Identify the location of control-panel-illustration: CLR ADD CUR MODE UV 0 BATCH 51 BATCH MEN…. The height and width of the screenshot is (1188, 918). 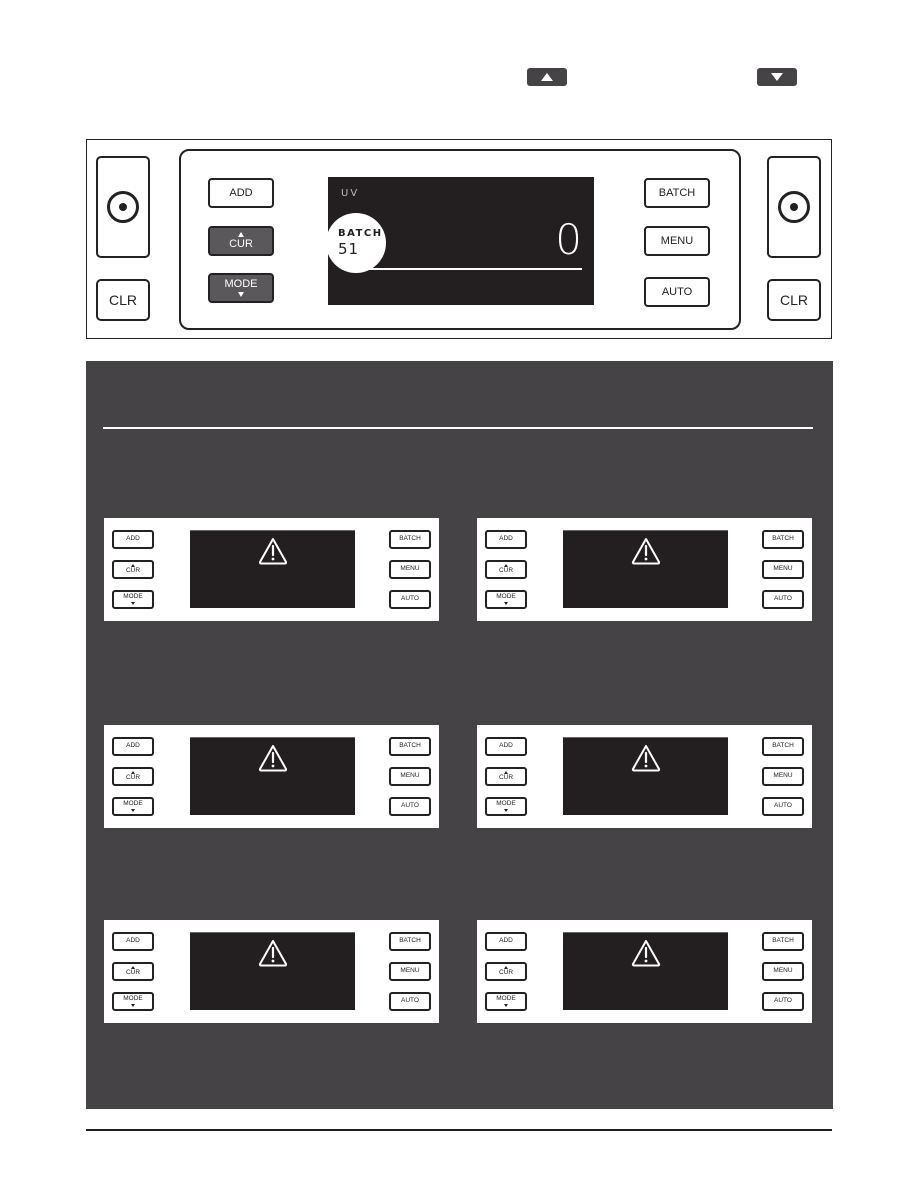
(459, 239).